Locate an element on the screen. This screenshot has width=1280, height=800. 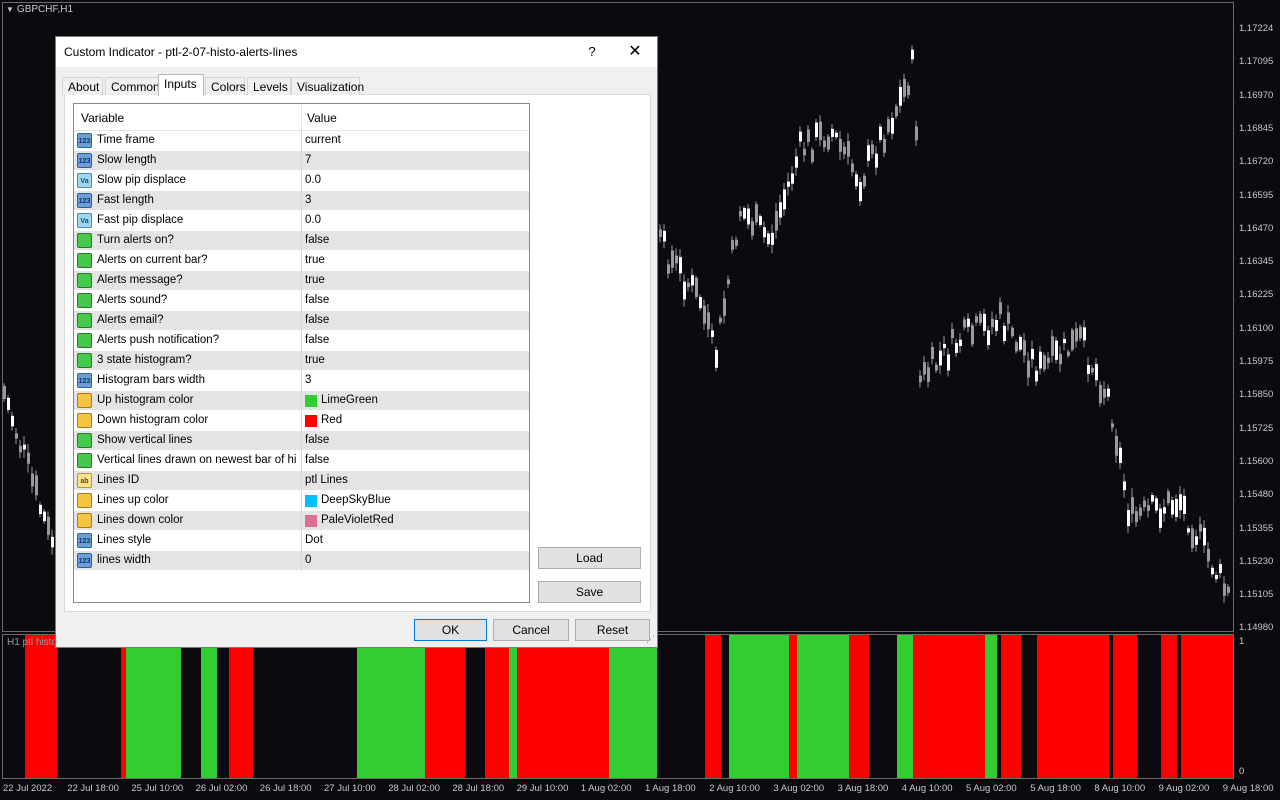
save-button: Save is located at coordinates (589, 592).